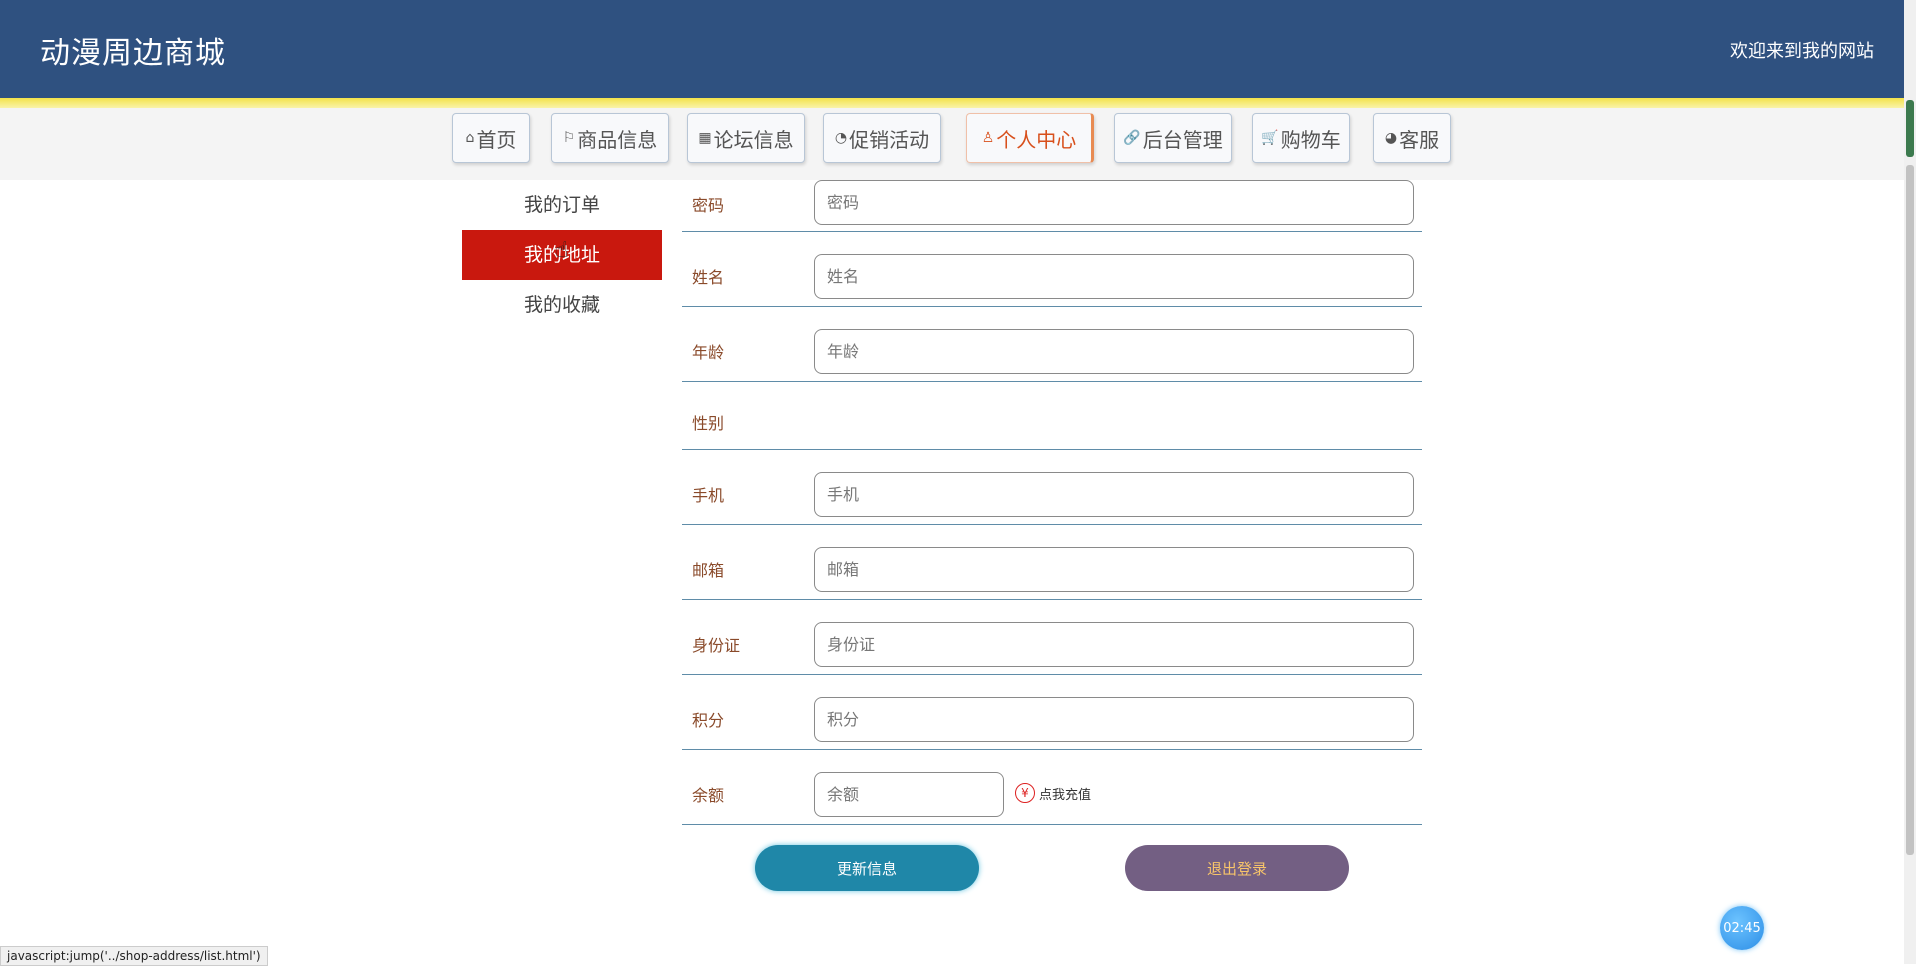 Image resolution: width=1916 pixels, height=966 pixels. What do you see at coordinates (470, 138) in the screenshot?
I see `home-icon: ⌂` at bounding box center [470, 138].